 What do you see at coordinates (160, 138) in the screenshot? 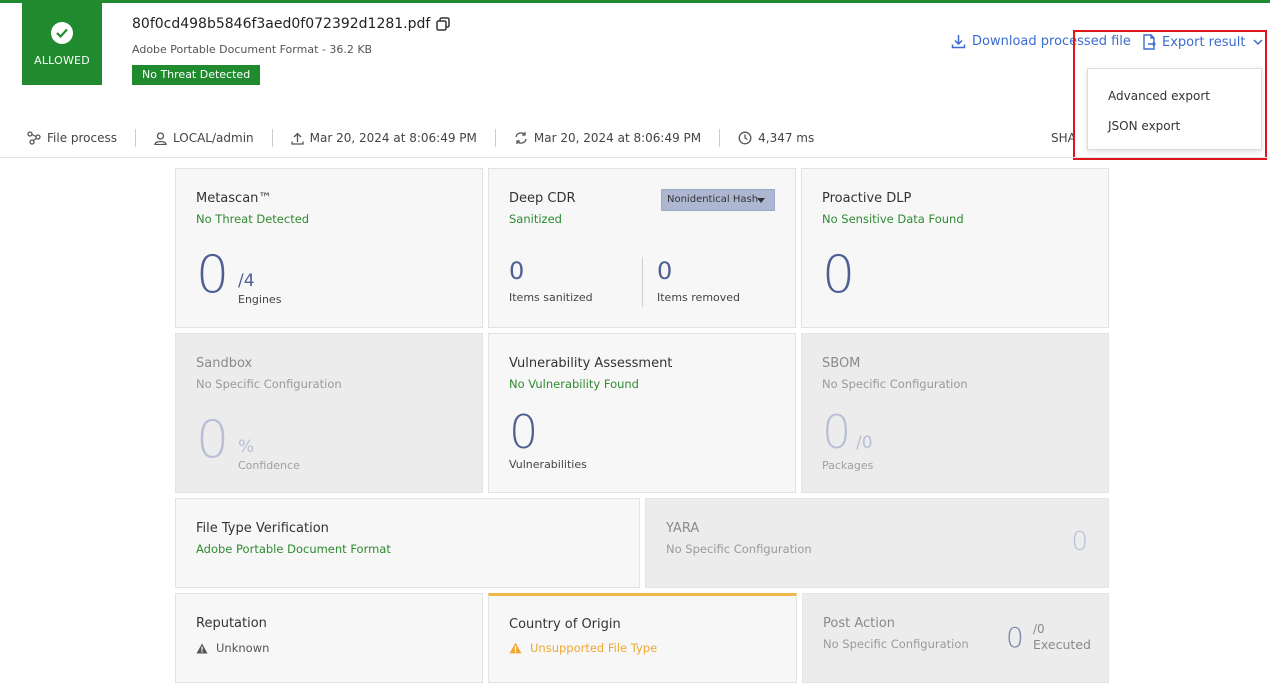
I see `user-icon` at bounding box center [160, 138].